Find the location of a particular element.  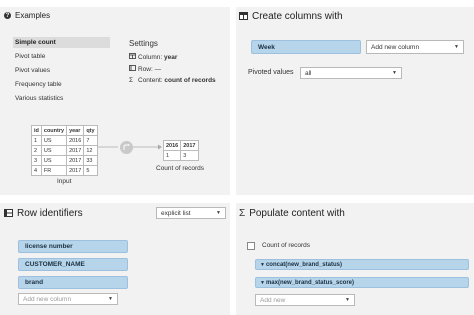

table-header-row: 2016 2017 is located at coordinates (180, 145).